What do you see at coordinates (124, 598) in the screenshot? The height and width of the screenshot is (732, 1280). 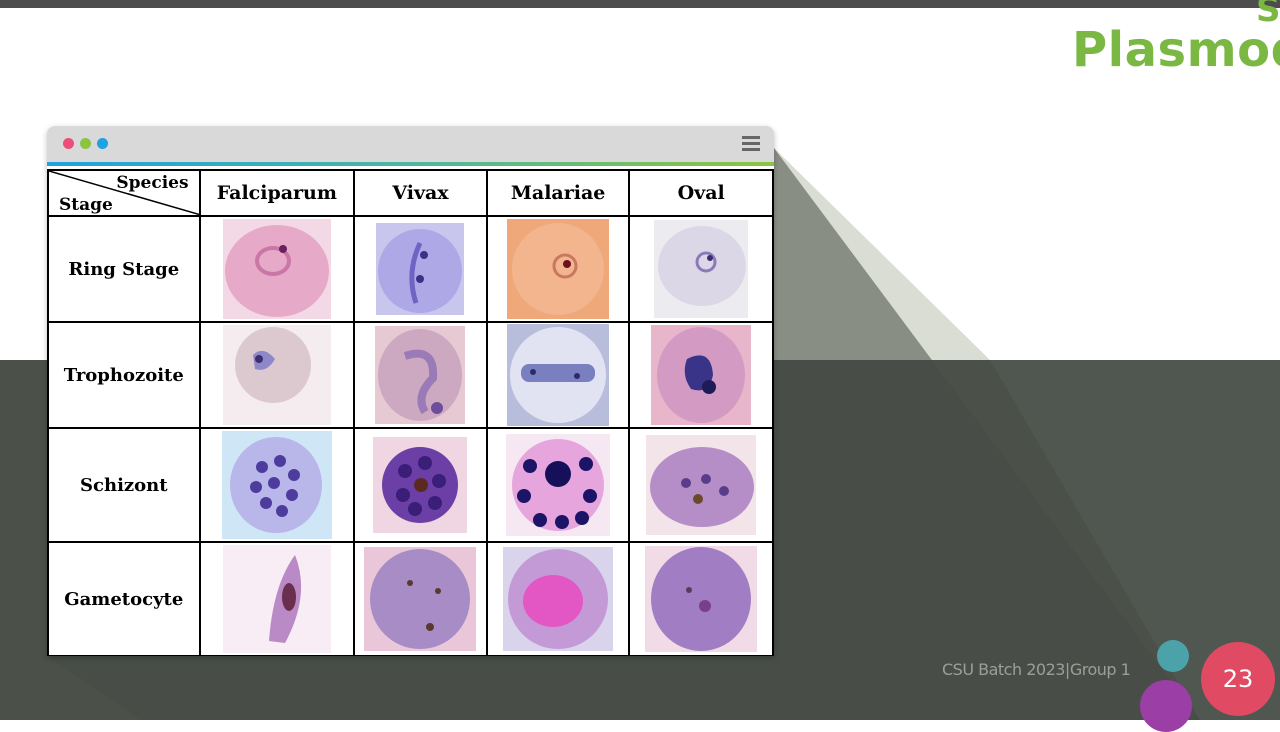 I see `row-label-gametocyte: Gametocyte` at bounding box center [124, 598].